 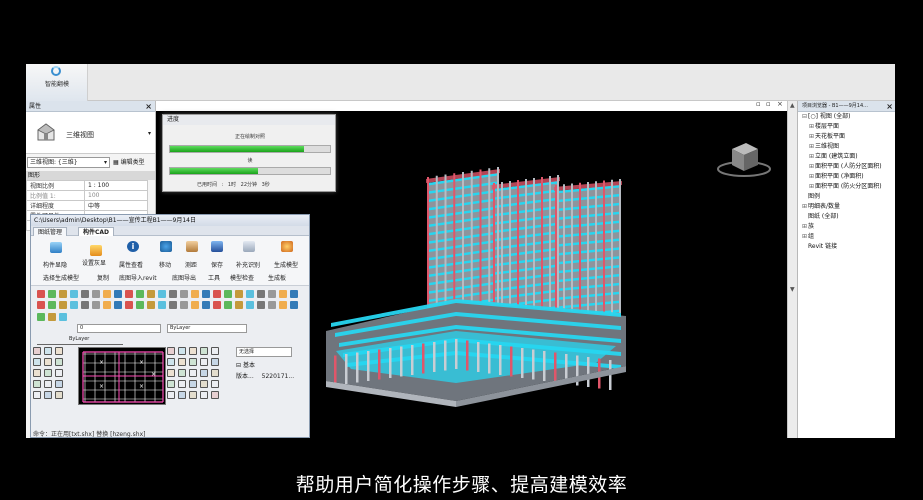 What do you see at coordinates (61, 277) in the screenshot?
I see `select-generate-model-button: 选择生成模型` at bounding box center [61, 277].